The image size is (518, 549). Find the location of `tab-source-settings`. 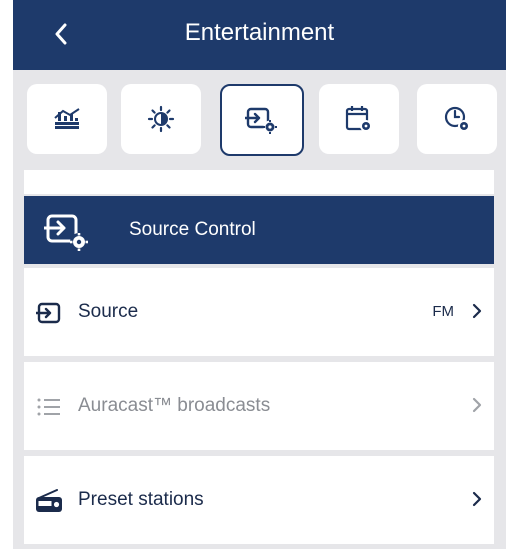

tab-source-settings is located at coordinates (262, 120).